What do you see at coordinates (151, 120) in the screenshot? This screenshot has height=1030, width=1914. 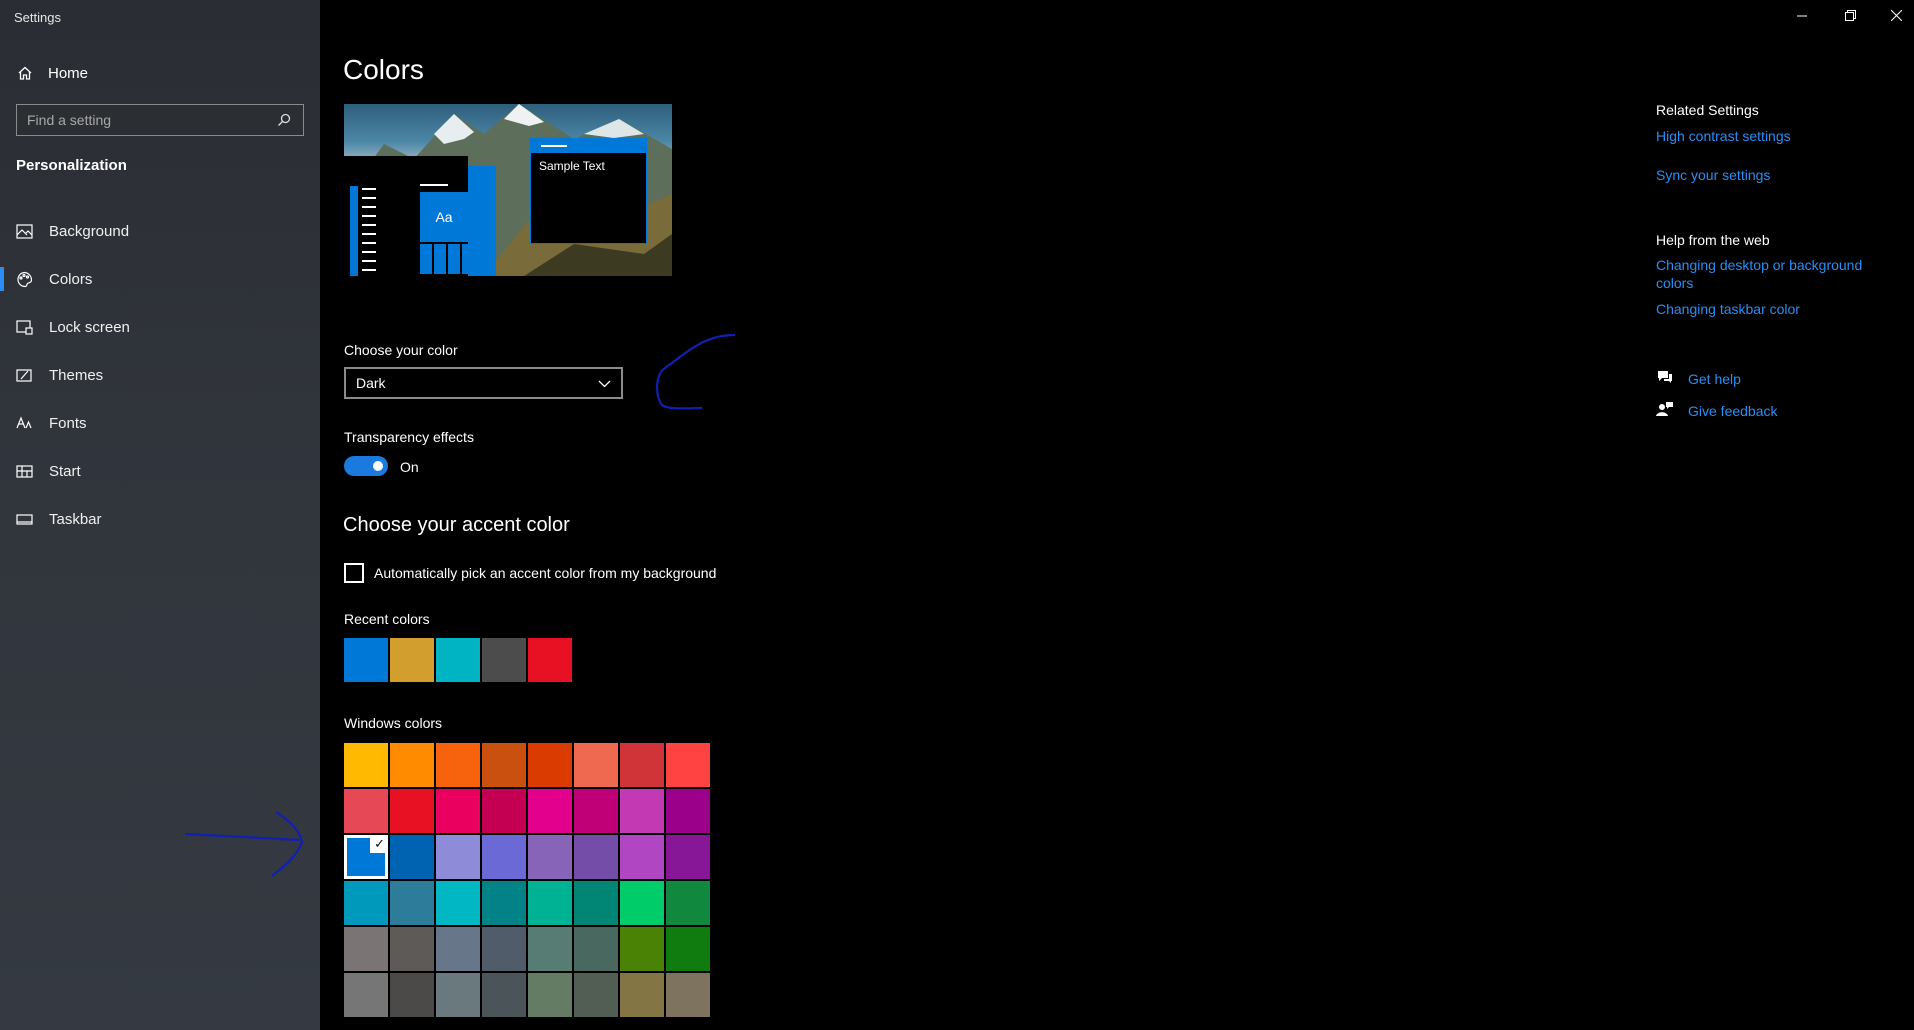 I see `search-input` at bounding box center [151, 120].